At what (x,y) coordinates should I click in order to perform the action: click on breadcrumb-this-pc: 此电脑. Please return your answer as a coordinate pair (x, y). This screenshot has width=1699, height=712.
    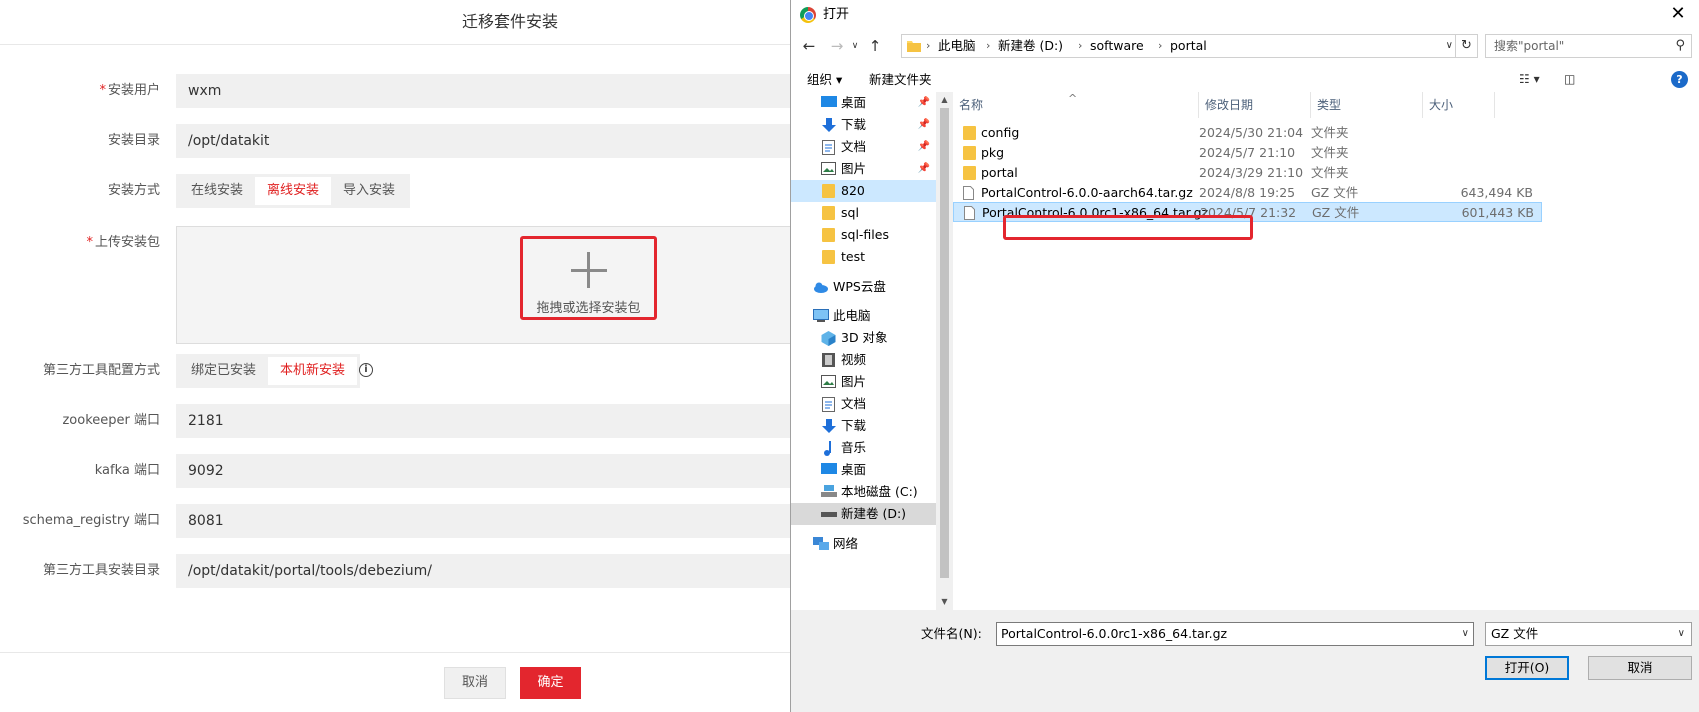
    Looking at the image, I should click on (957, 46).